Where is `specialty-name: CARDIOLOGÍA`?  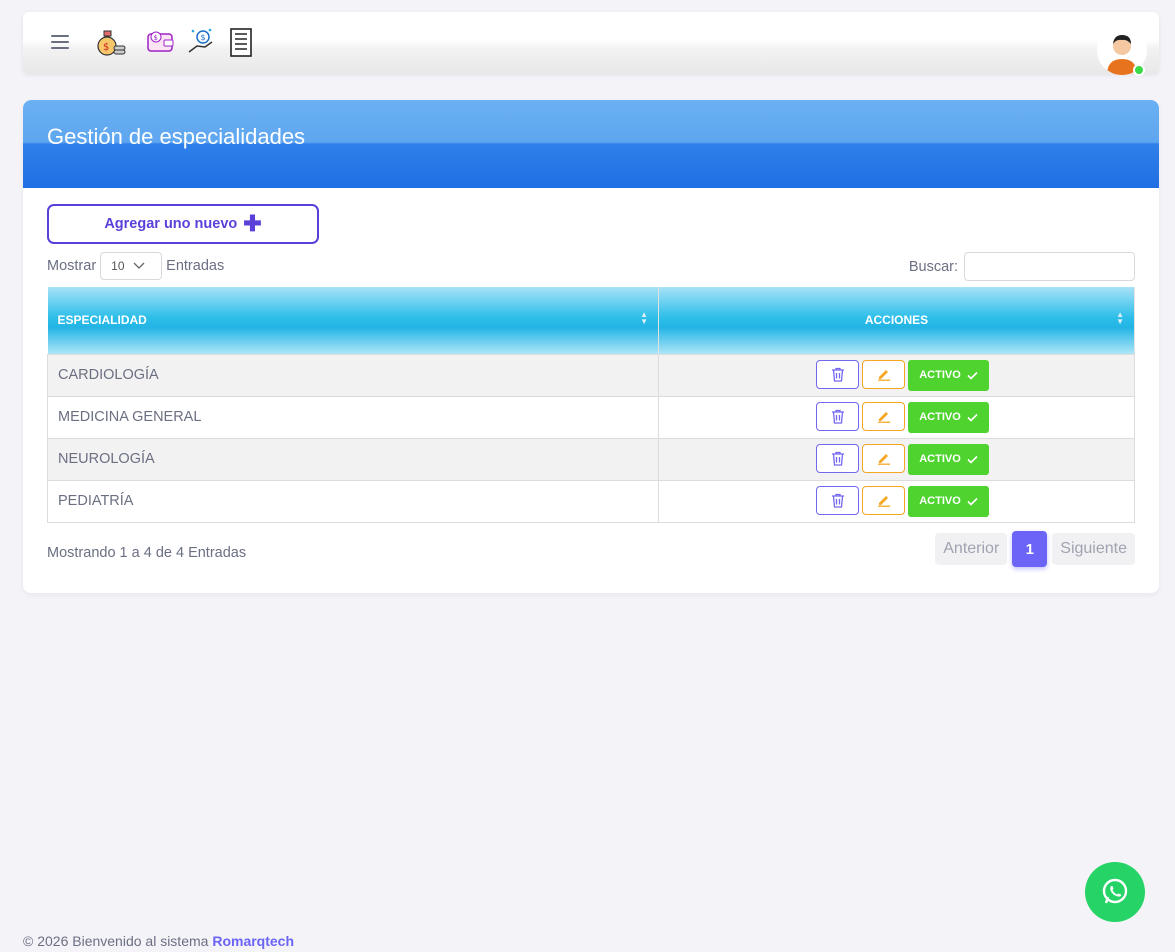
specialty-name: CARDIOLOGÍA is located at coordinates (353, 375).